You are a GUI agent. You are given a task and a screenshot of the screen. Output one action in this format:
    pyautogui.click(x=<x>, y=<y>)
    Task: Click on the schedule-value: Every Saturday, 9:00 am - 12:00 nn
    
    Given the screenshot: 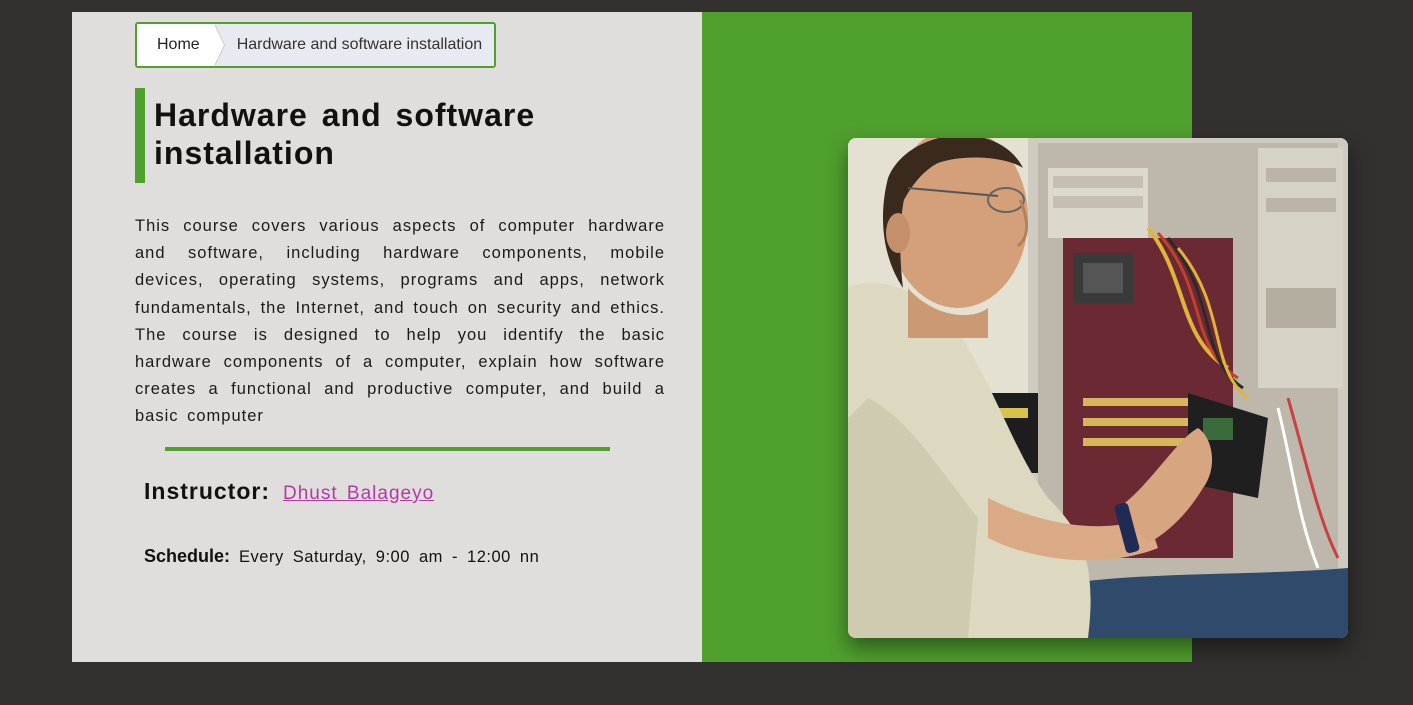 What is the action you would take?
    pyautogui.click(x=389, y=557)
    